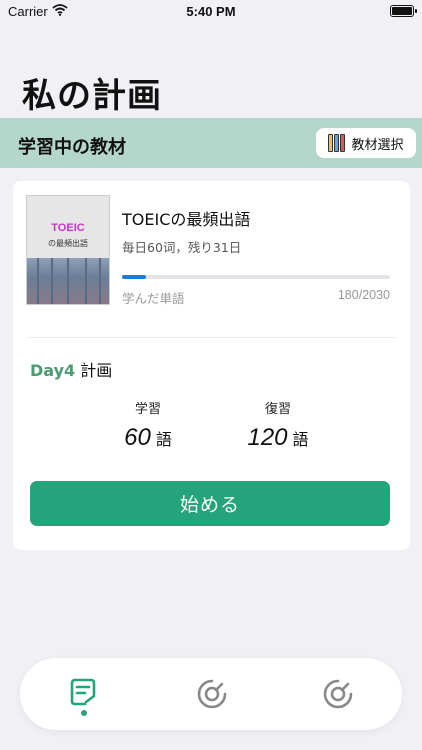 The image size is (422, 750). I want to click on page-title: 私の計画, so click(92, 96).